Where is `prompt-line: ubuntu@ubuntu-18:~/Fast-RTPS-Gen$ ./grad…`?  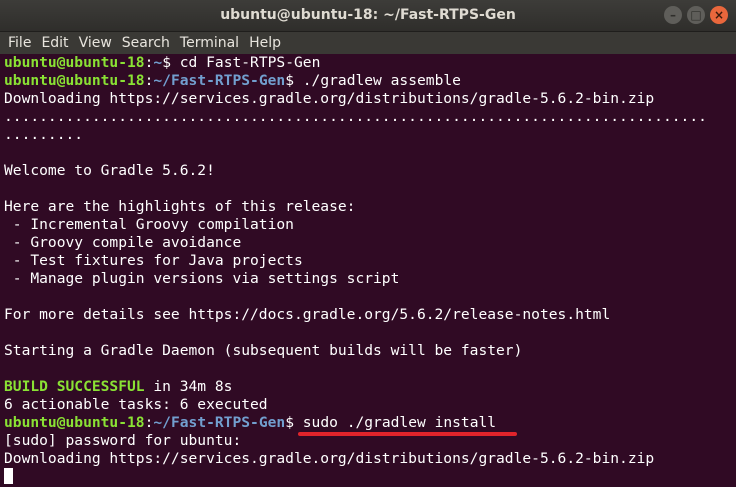 prompt-line: ubuntu@ubuntu-18:~/Fast-RTPS-Gen$ ./grad… is located at coordinates (232, 80).